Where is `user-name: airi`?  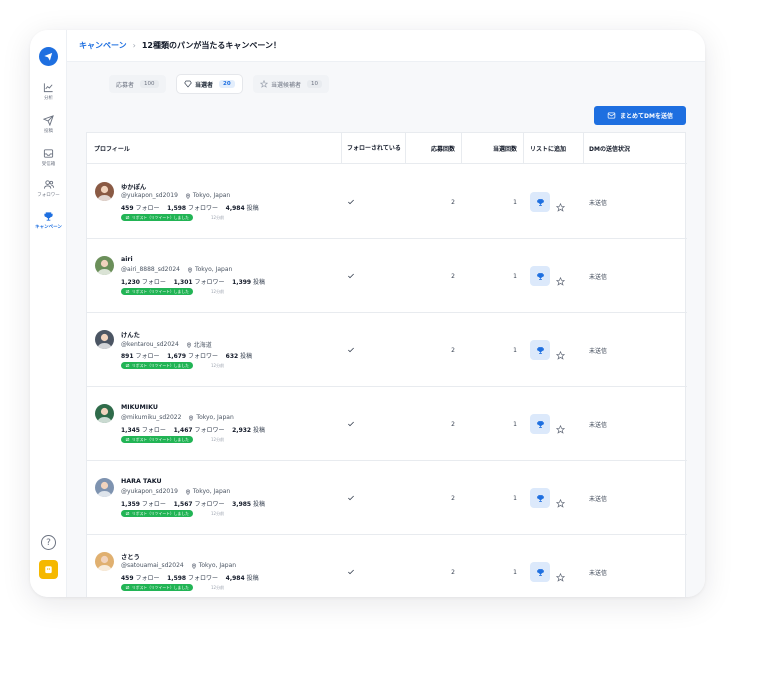
user-name: airi is located at coordinates (127, 259).